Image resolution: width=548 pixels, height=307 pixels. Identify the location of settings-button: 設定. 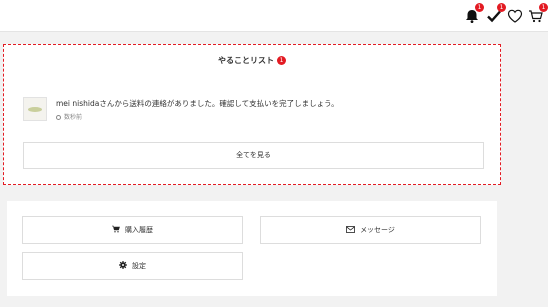
(132, 266).